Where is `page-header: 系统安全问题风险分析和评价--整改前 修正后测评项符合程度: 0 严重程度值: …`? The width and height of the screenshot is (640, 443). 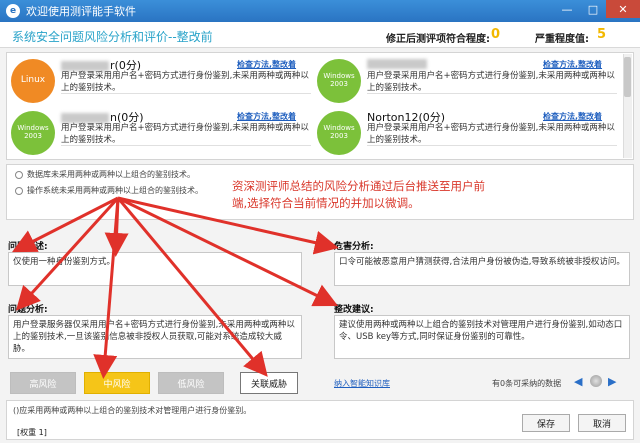 page-header: 系统安全问题风险分析和评价--整改前 修正后测评项符合程度: 0 严重程度值: … is located at coordinates (320, 35).